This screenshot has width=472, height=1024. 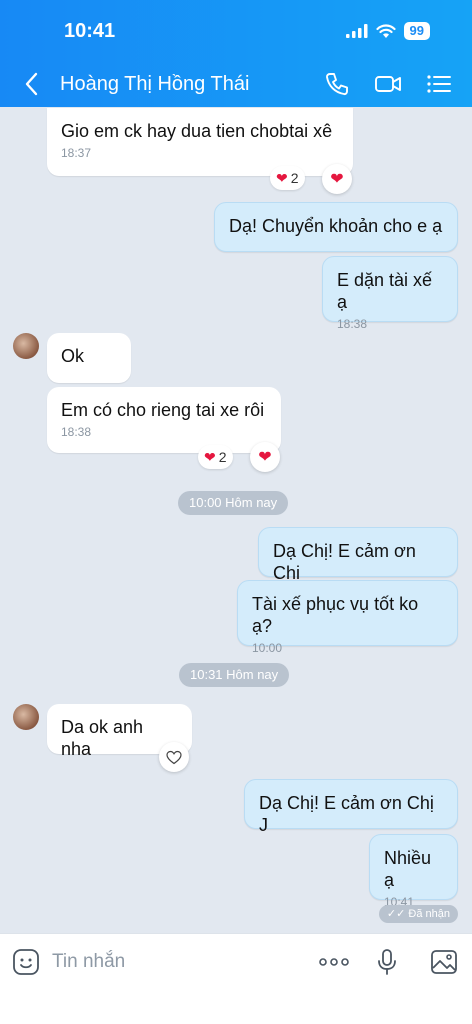 I want to click on battery-indicator: 99, so click(x=416, y=31).